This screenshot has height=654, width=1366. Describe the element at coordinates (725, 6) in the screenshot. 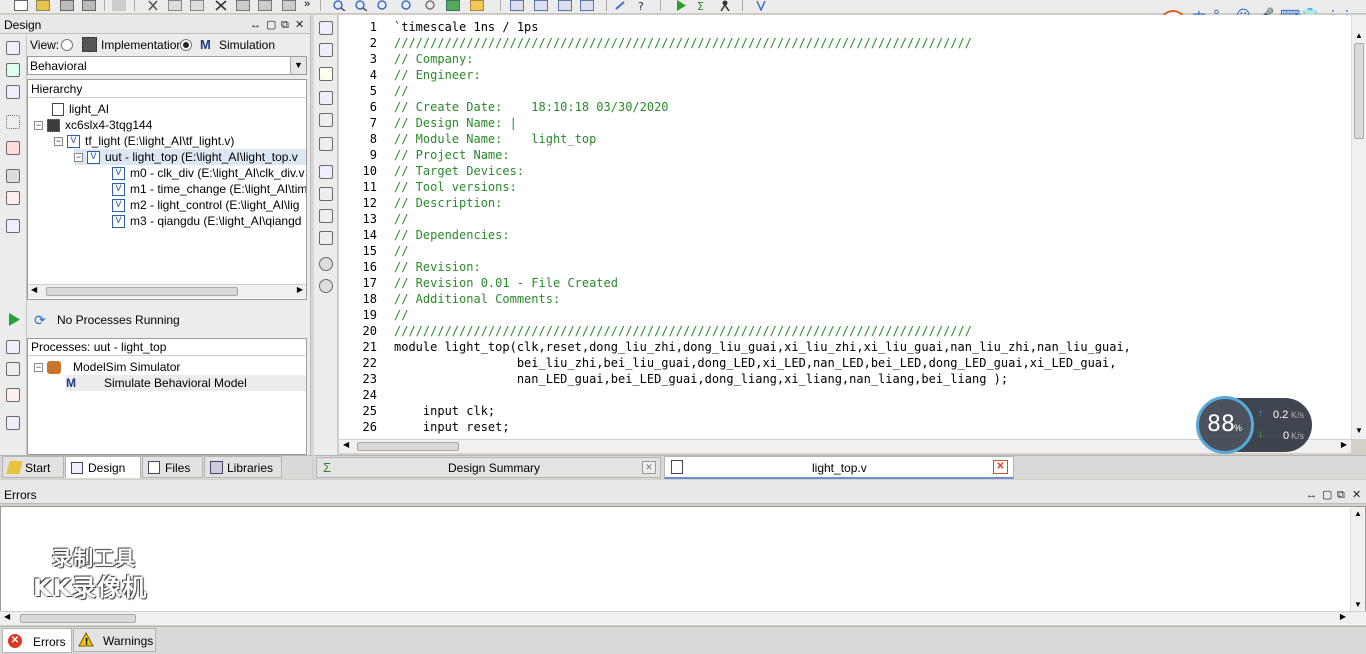

I see `person-icon` at that location.